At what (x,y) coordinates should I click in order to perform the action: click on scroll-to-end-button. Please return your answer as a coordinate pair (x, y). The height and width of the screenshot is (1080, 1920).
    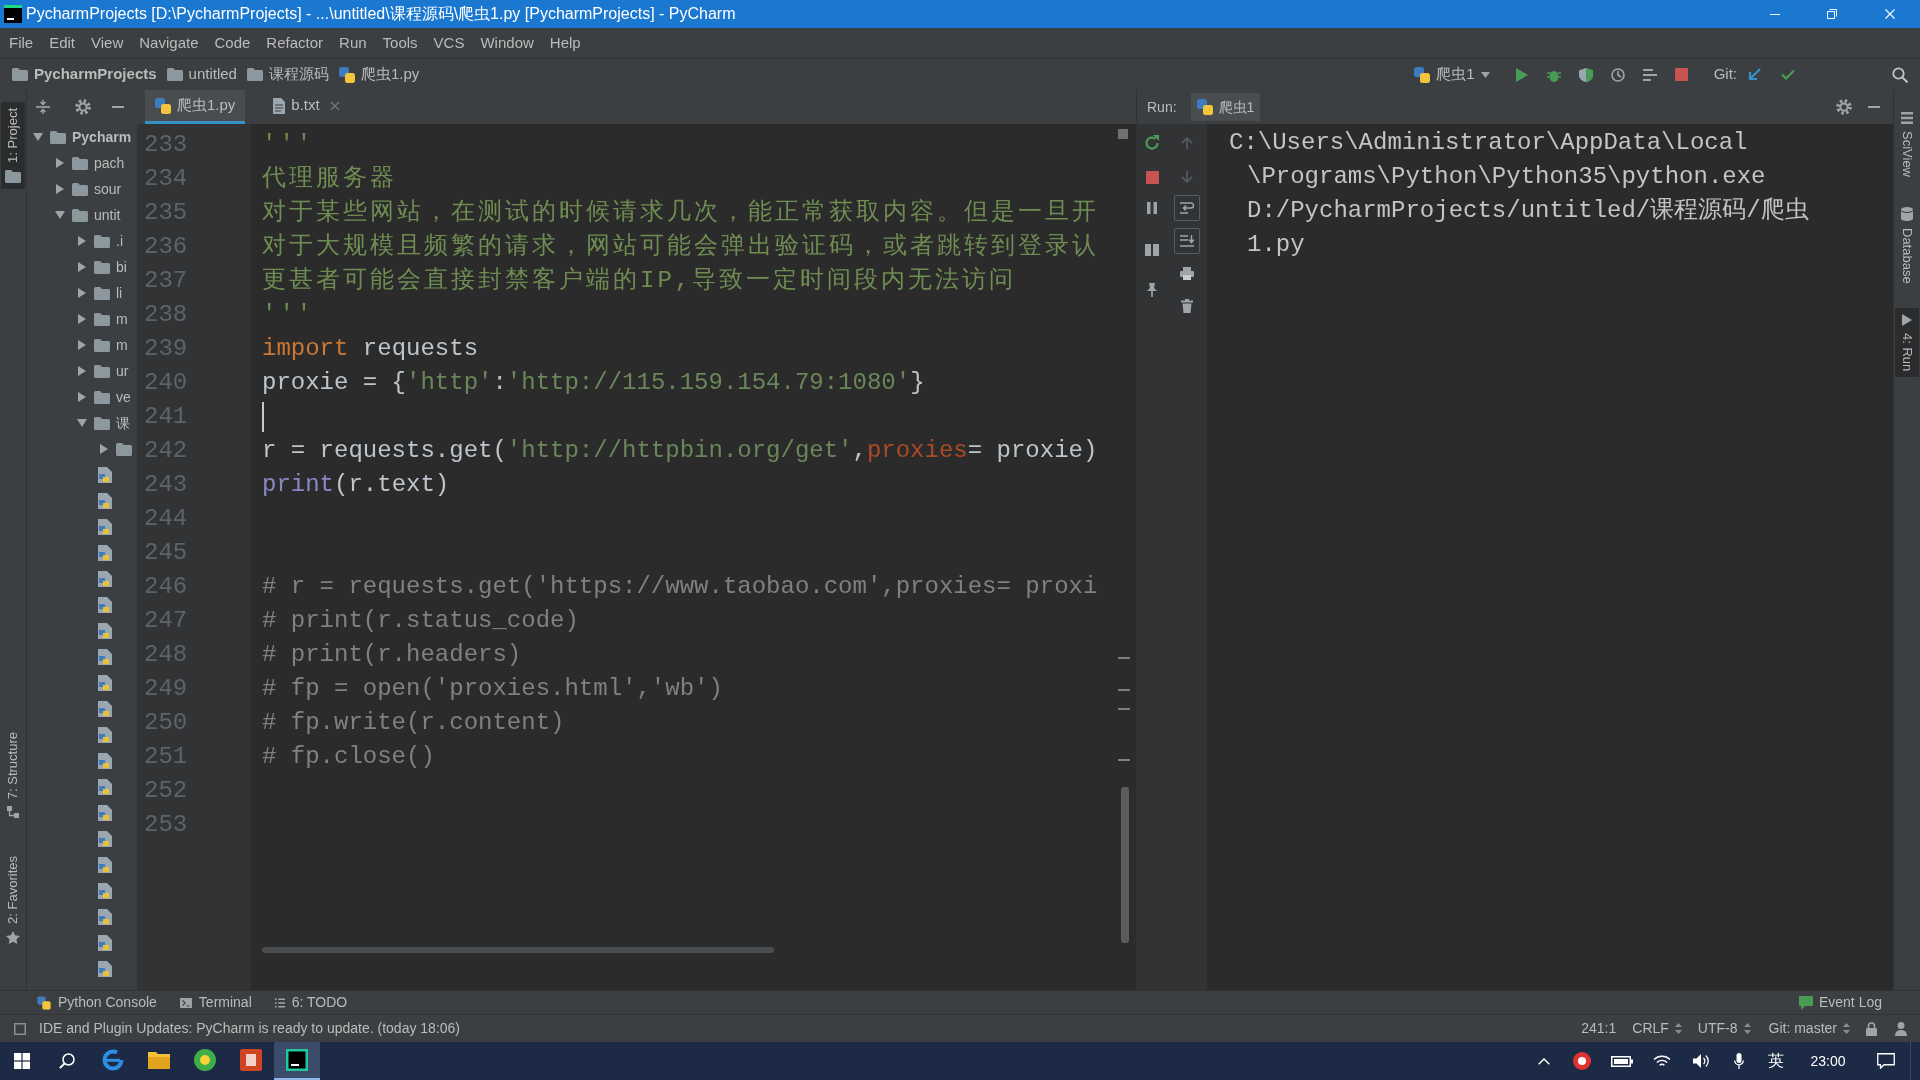
    Looking at the image, I should click on (1187, 241).